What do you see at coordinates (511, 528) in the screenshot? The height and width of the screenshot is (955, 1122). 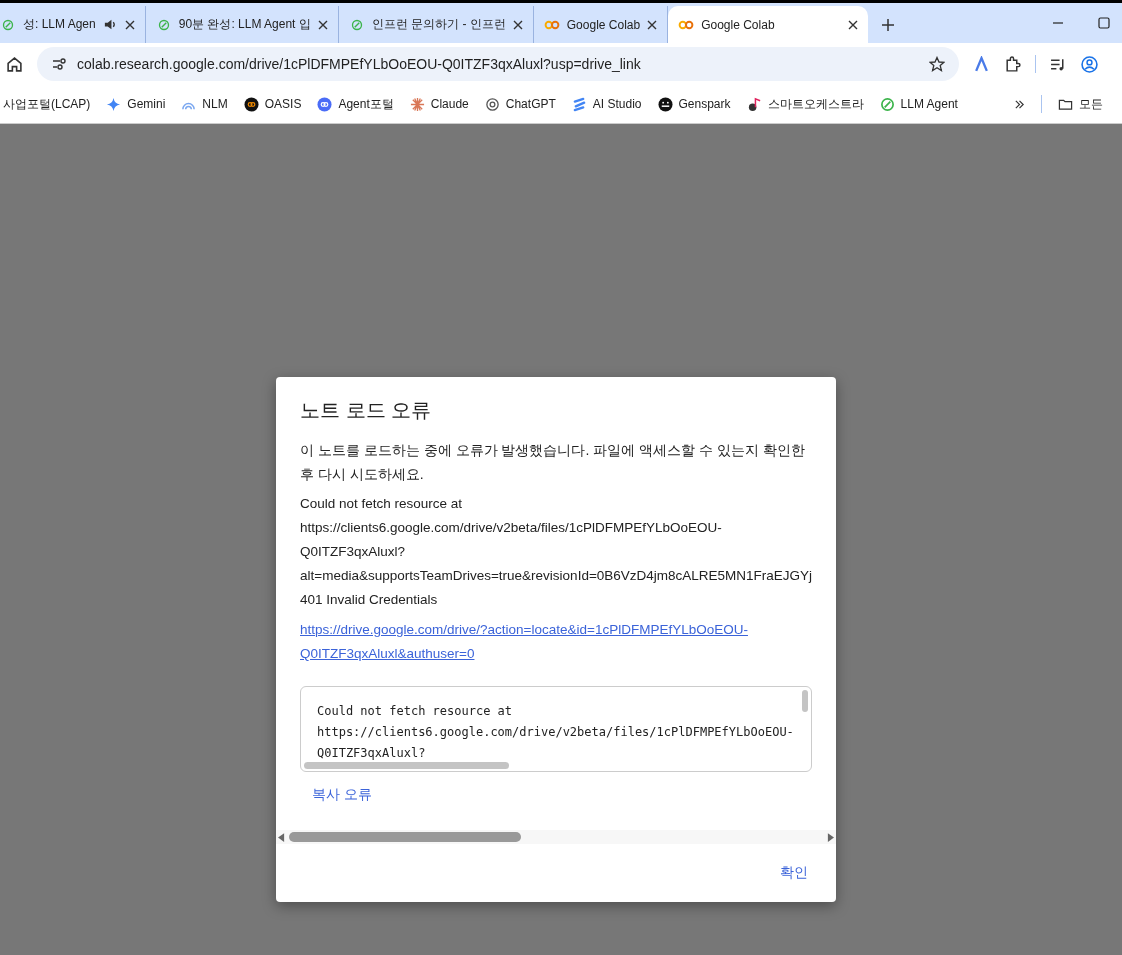 I see `error-detail-line: https://clients6.google.com/drive/v2beta/files/1cPlDFMPEfYLbOoEOU-` at bounding box center [511, 528].